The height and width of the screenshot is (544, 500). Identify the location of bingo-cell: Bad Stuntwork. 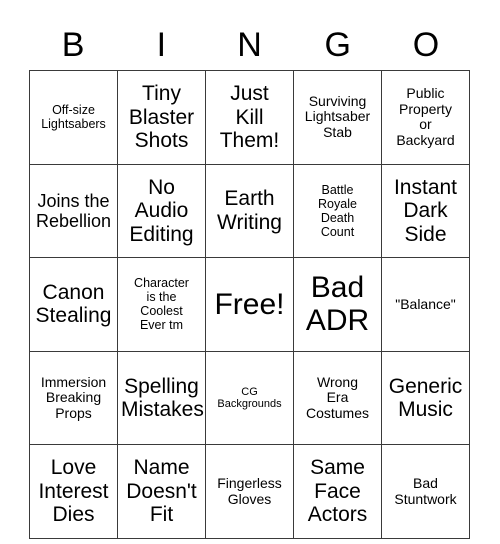
(425, 491).